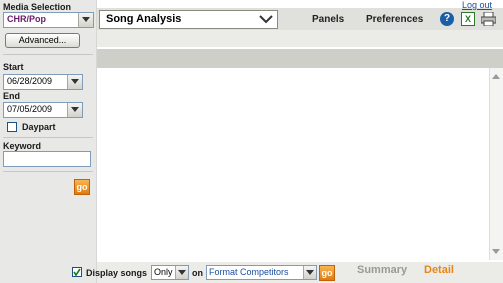 This screenshot has height=283, width=503. I want to click on scroll-up-icon, so click(496, 76).